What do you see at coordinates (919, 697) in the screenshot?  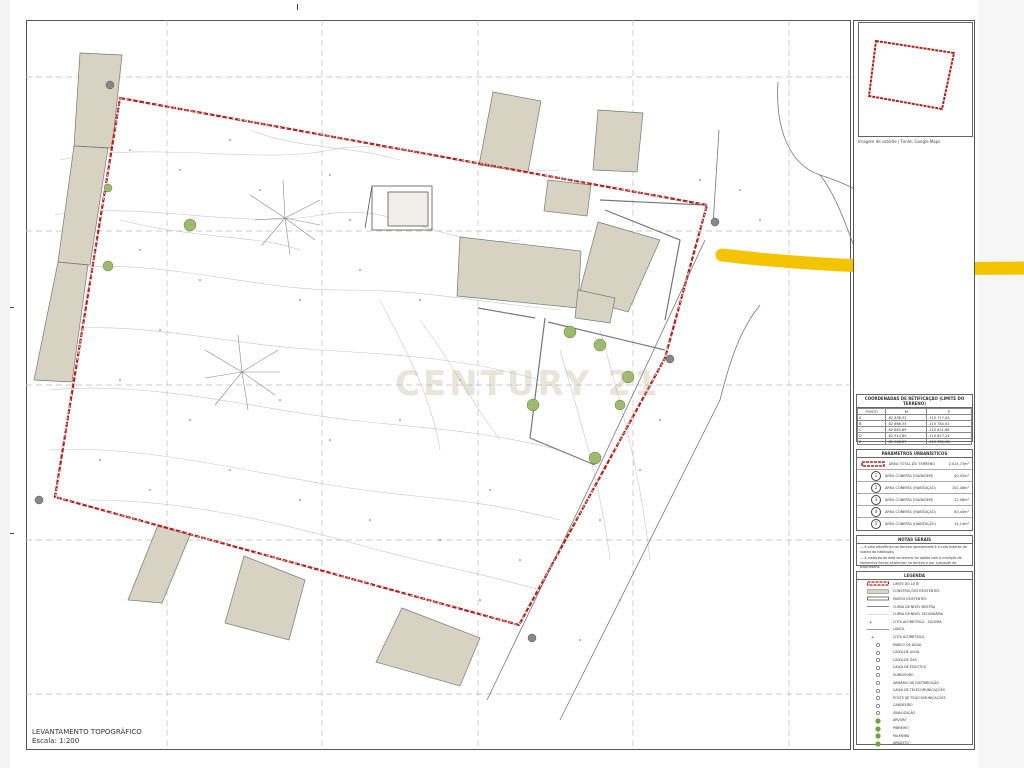 I see `legend-label: POSTE DE TELECOMUNICAÇÕES` at bounding box center [919, 697].